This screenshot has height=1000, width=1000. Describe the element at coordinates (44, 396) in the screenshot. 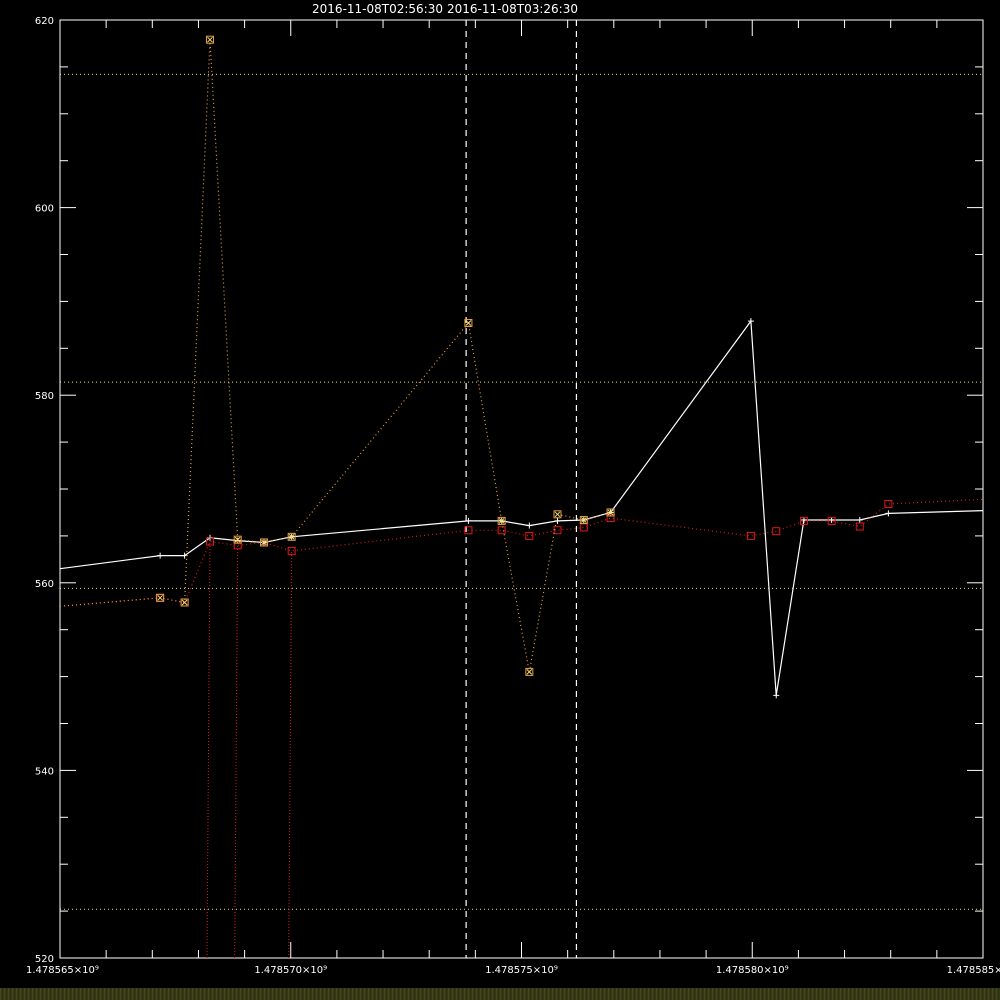

I see `y-tick-label: 580` at that location.